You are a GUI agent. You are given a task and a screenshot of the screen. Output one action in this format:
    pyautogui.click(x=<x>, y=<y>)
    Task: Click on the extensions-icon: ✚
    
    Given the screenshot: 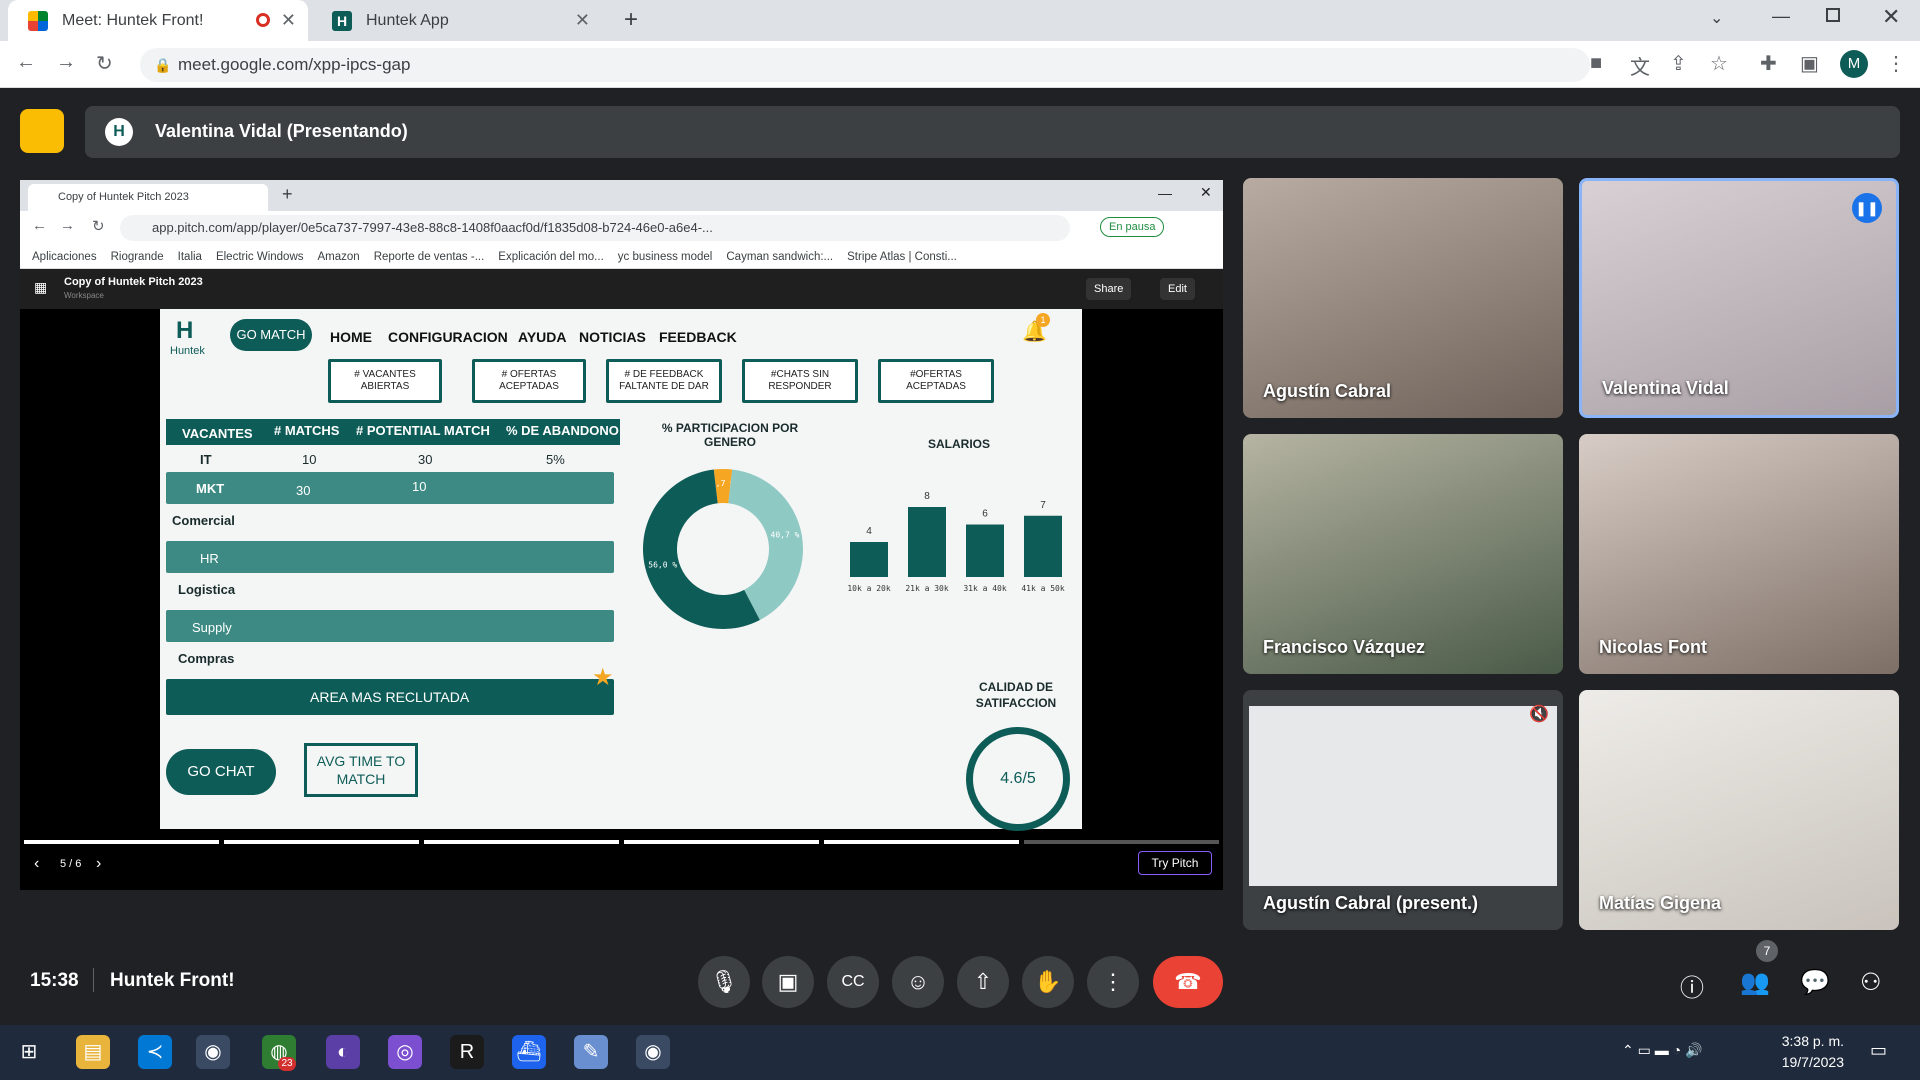 What is the action you would take?
    pyautogui.click(x=1768, y=63)
    